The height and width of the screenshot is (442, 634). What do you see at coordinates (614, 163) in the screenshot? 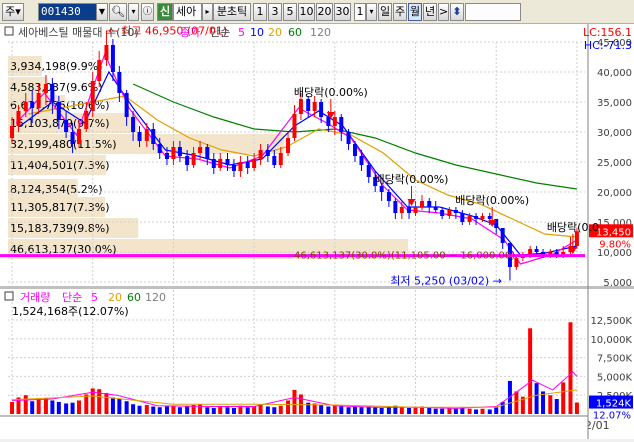
I see `price-tick-label: 25,000` at bounding box center [614, 163].